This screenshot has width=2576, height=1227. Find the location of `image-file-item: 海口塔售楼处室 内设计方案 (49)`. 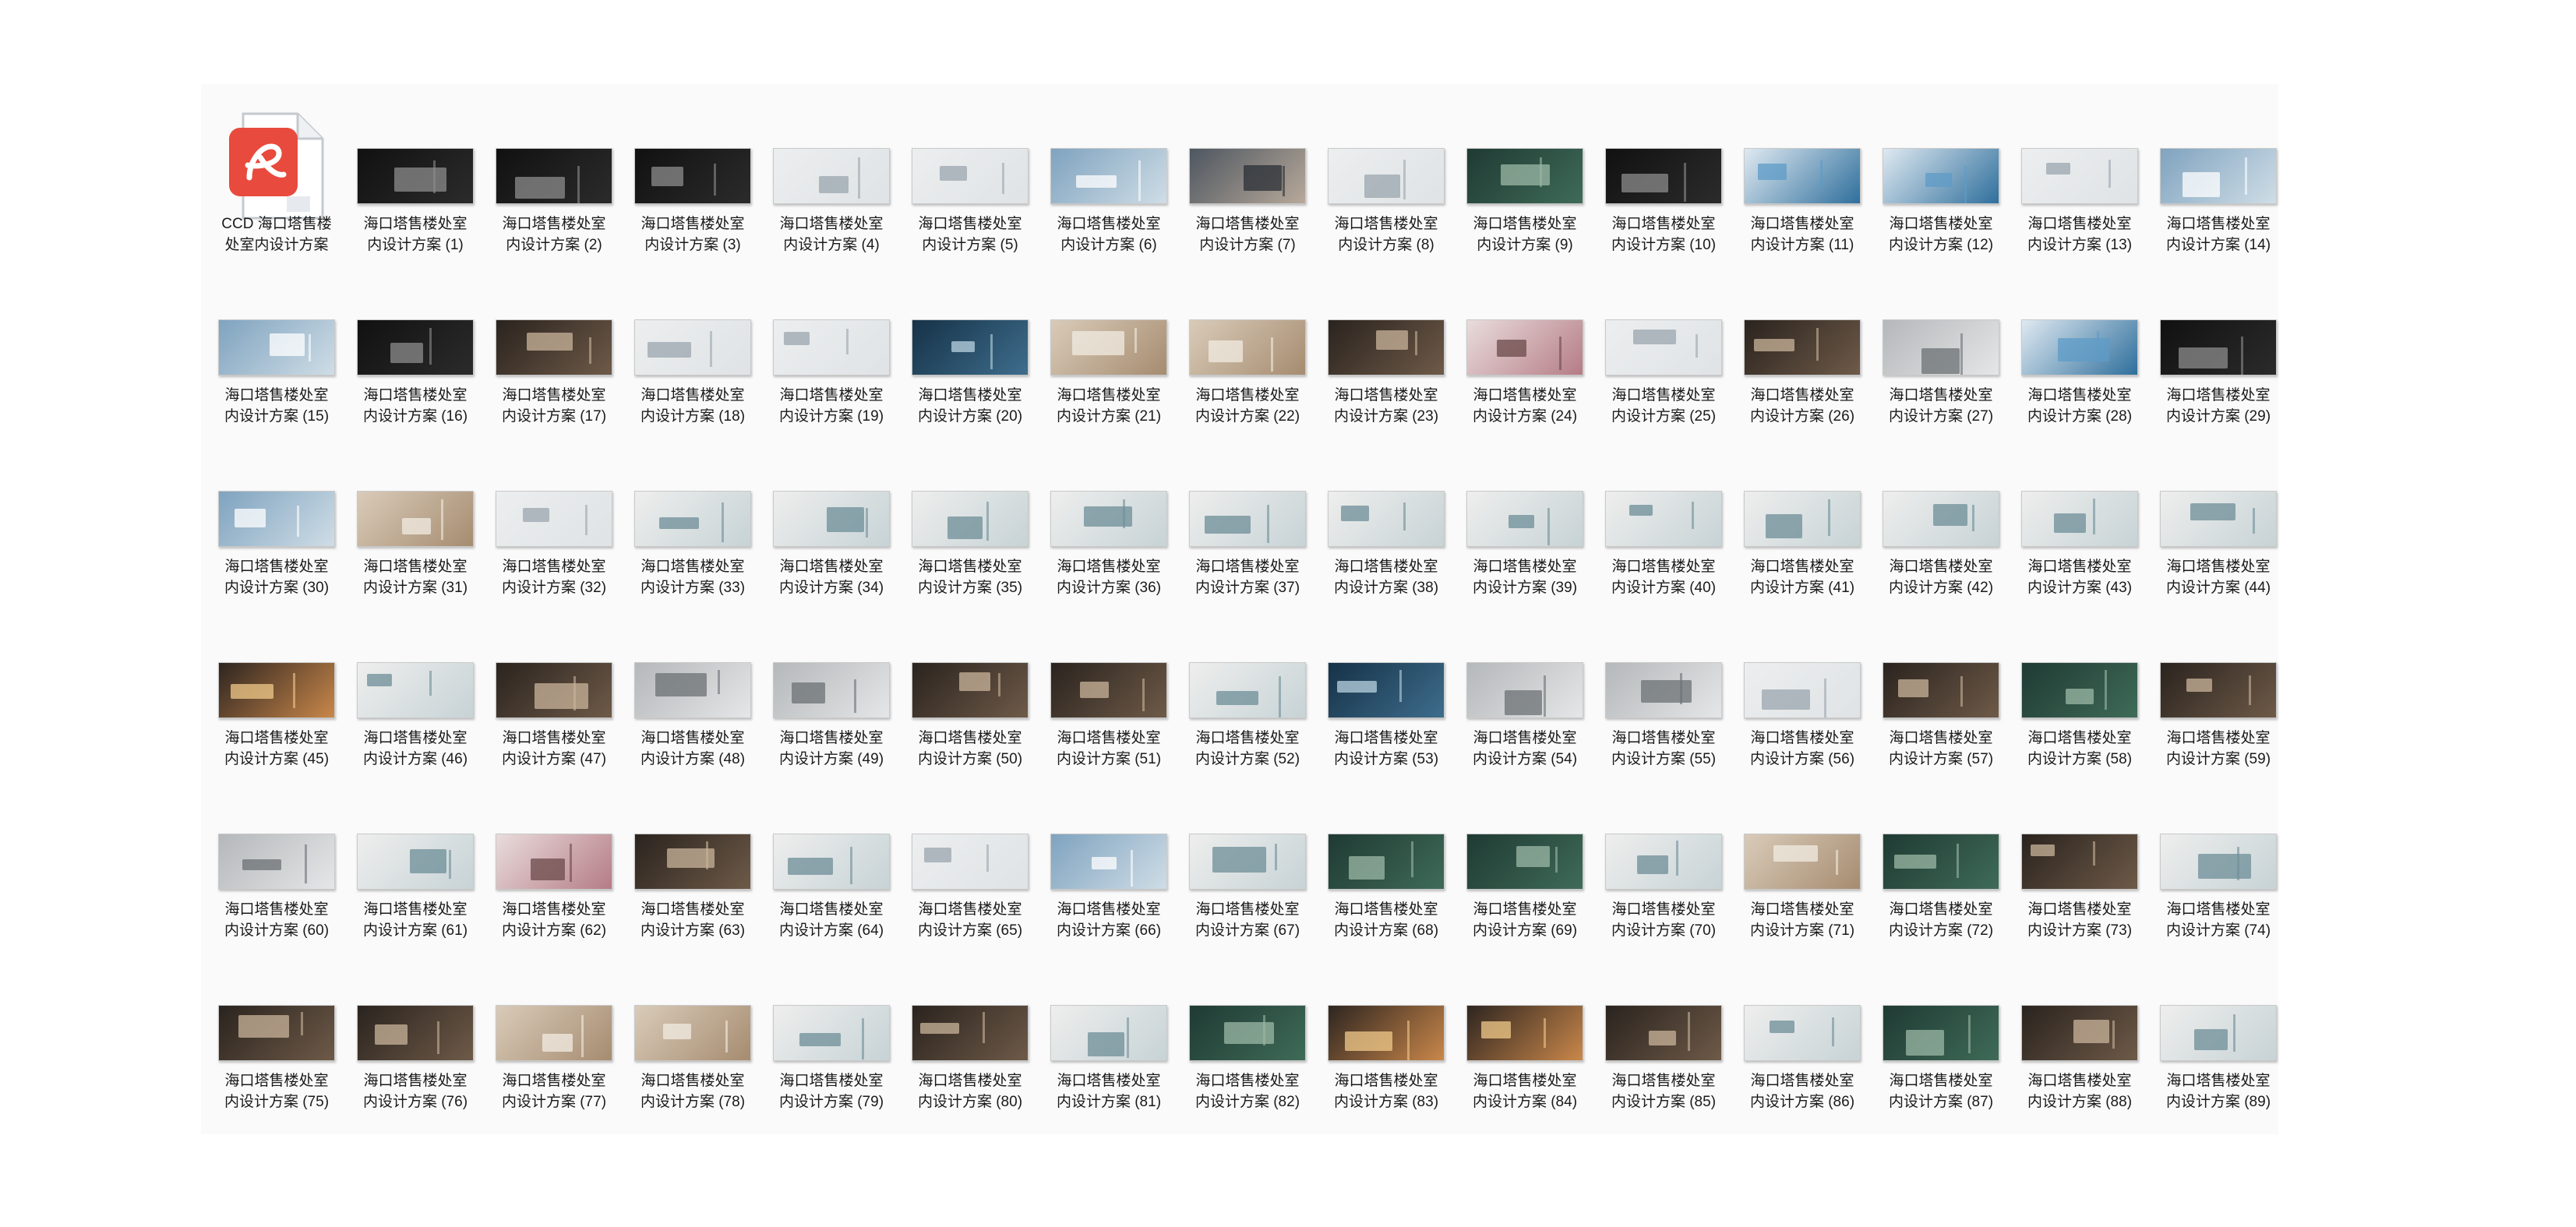

image-file-item: 海口塔售楼处室 内设计方案 (49) is located at coordinates (831, 748).